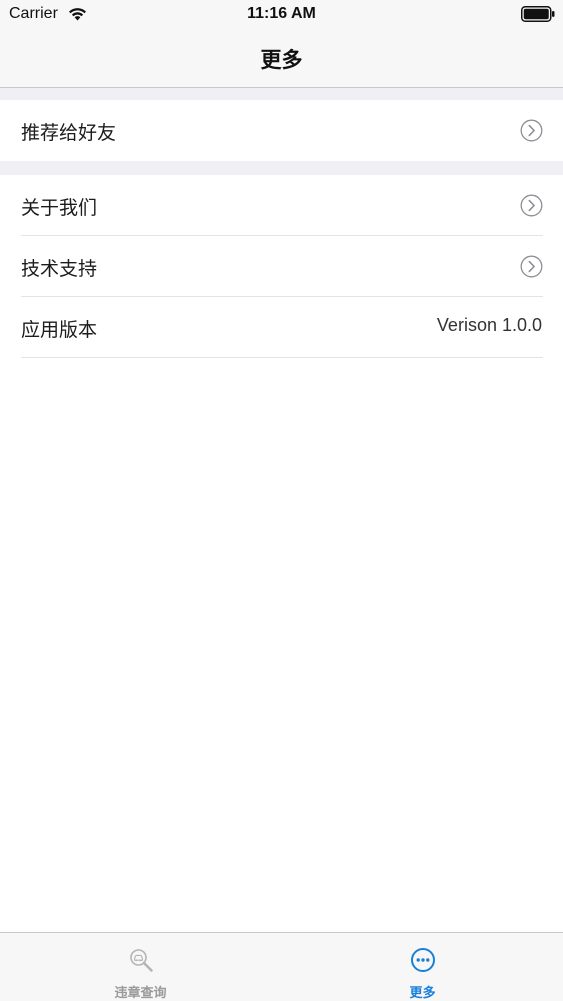  Describe the element at coordinates (141, 960) in the screenshot. I see `search-car-icon` at that location.